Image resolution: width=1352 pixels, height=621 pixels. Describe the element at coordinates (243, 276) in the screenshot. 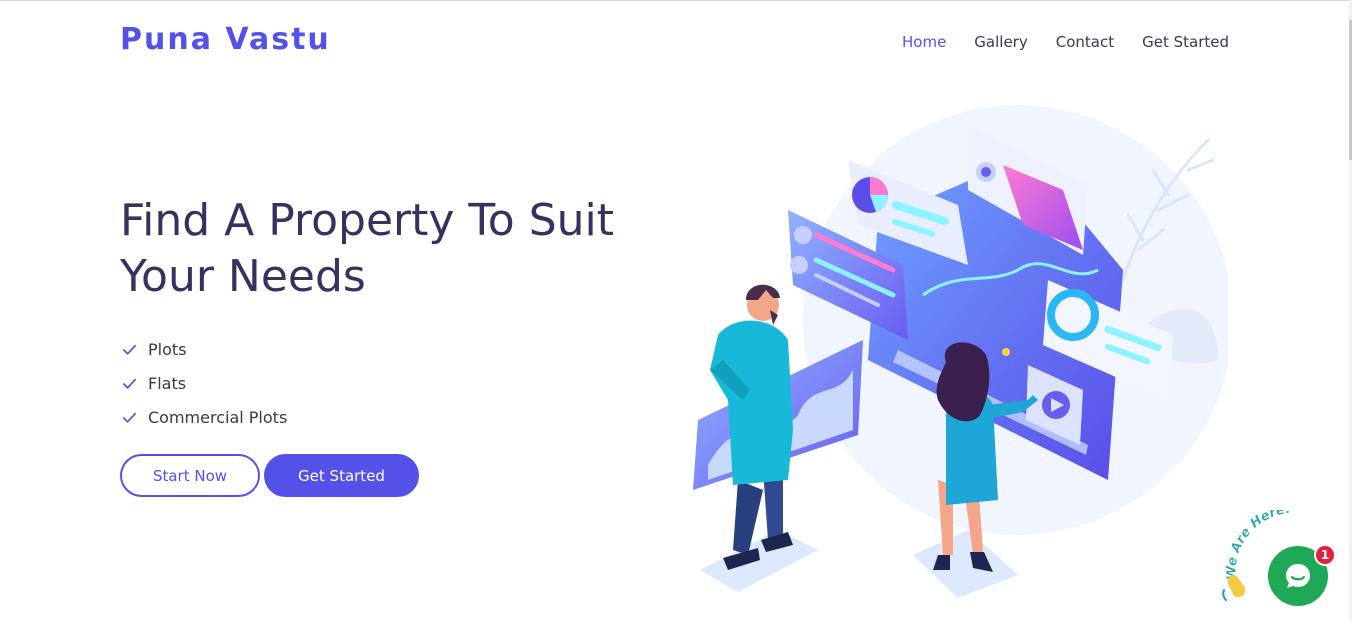

I see `hero-title-line2: Your Needs` at that location.